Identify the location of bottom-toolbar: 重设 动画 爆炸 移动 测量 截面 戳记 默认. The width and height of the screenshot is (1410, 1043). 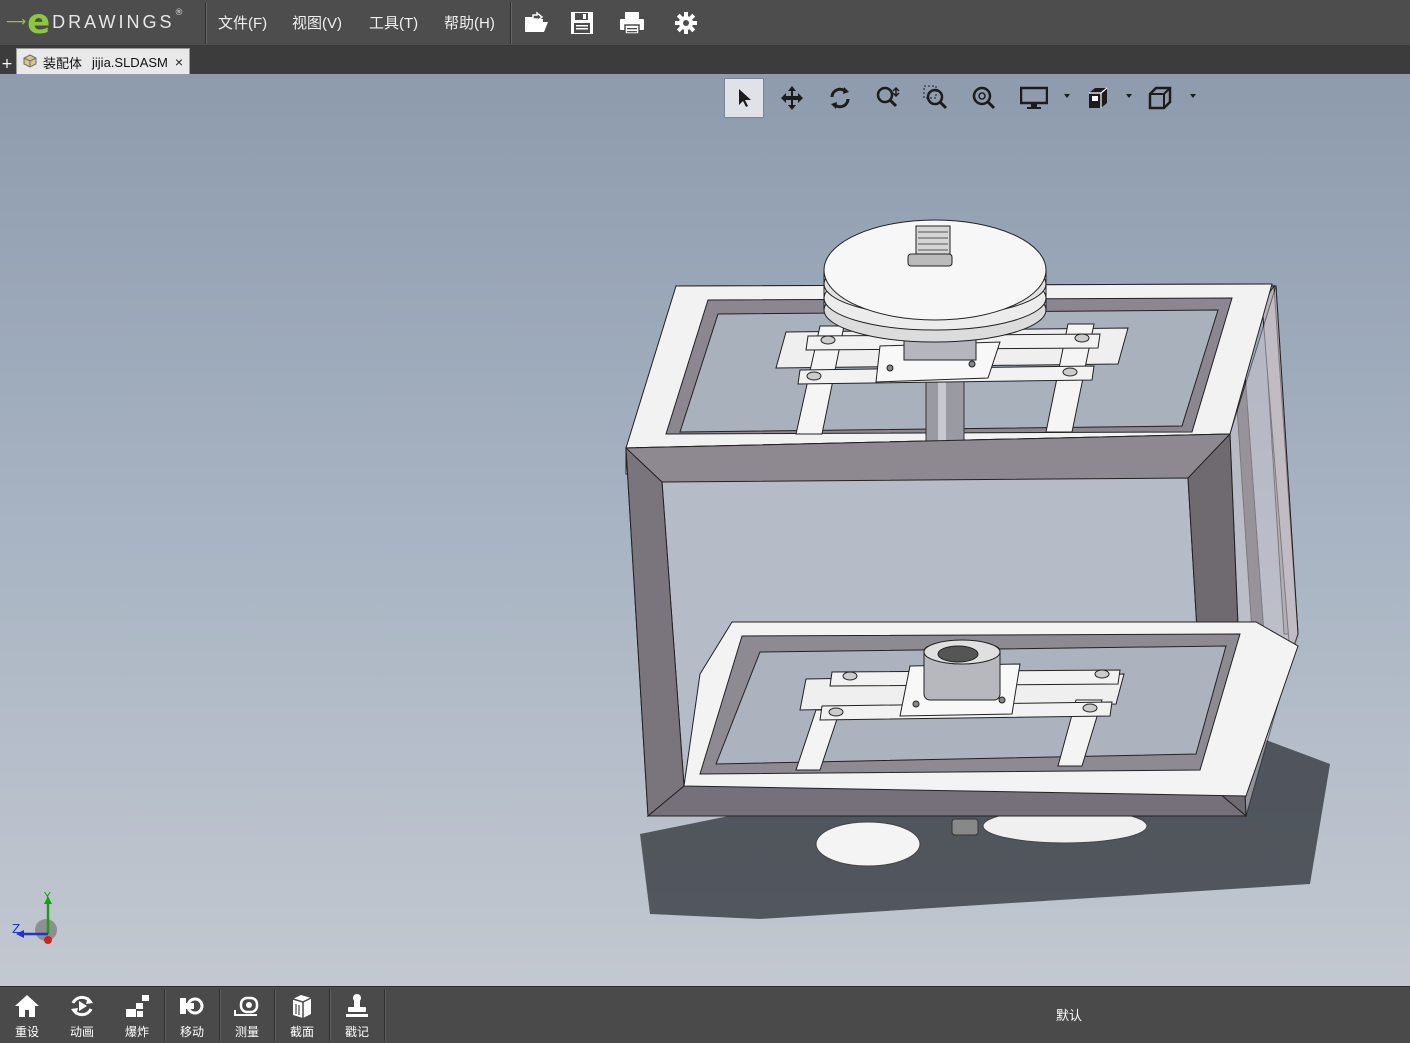
(705, 1014).